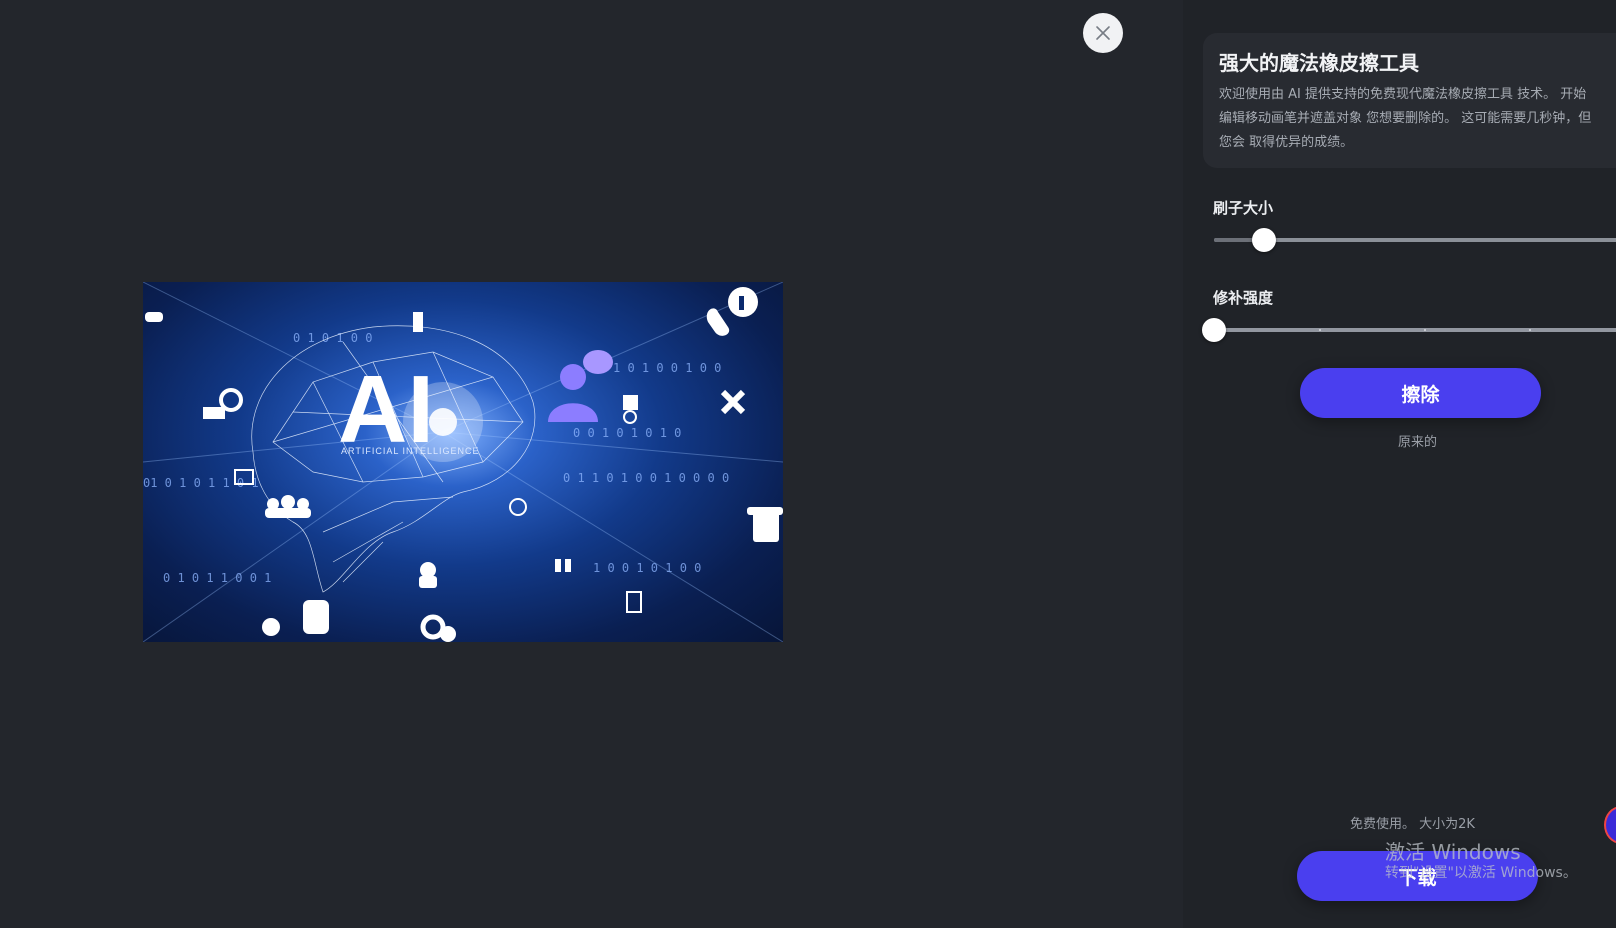 This screenshot has width=1616, height=928. Describe the element at coordinates (1403, 94) in the screenshot. I see `info-line: 欢迎使用由 AI 提供支持的免费现代魔法橡皮擦工具 技术。 开始` at that location.